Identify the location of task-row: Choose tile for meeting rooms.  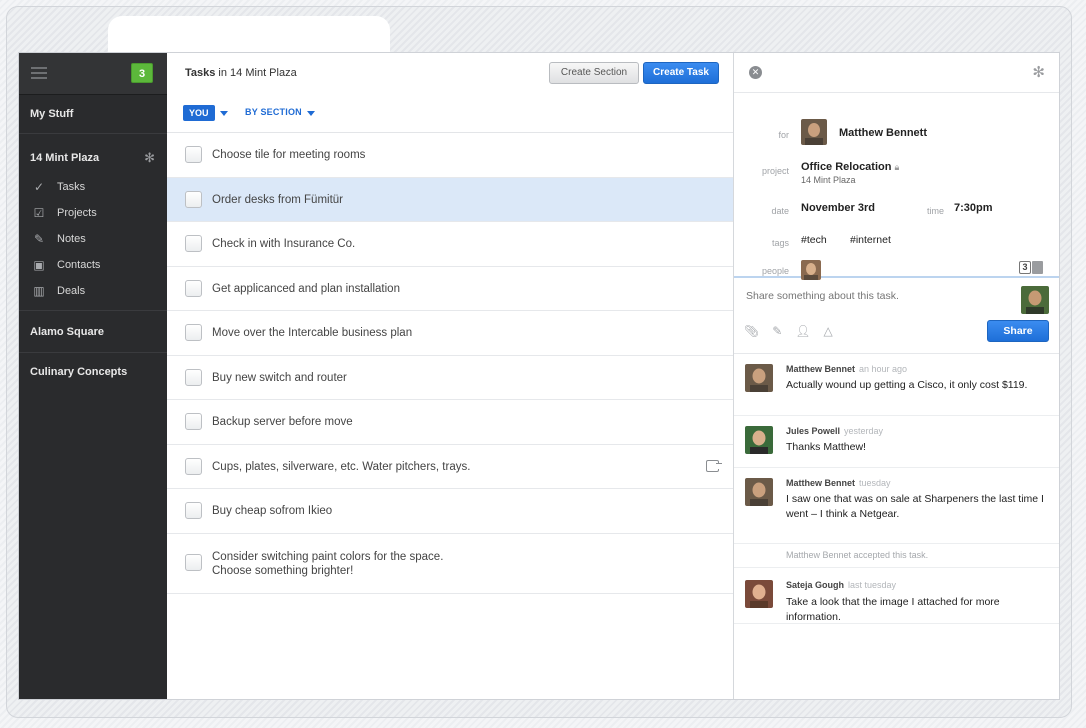
(450, 155).